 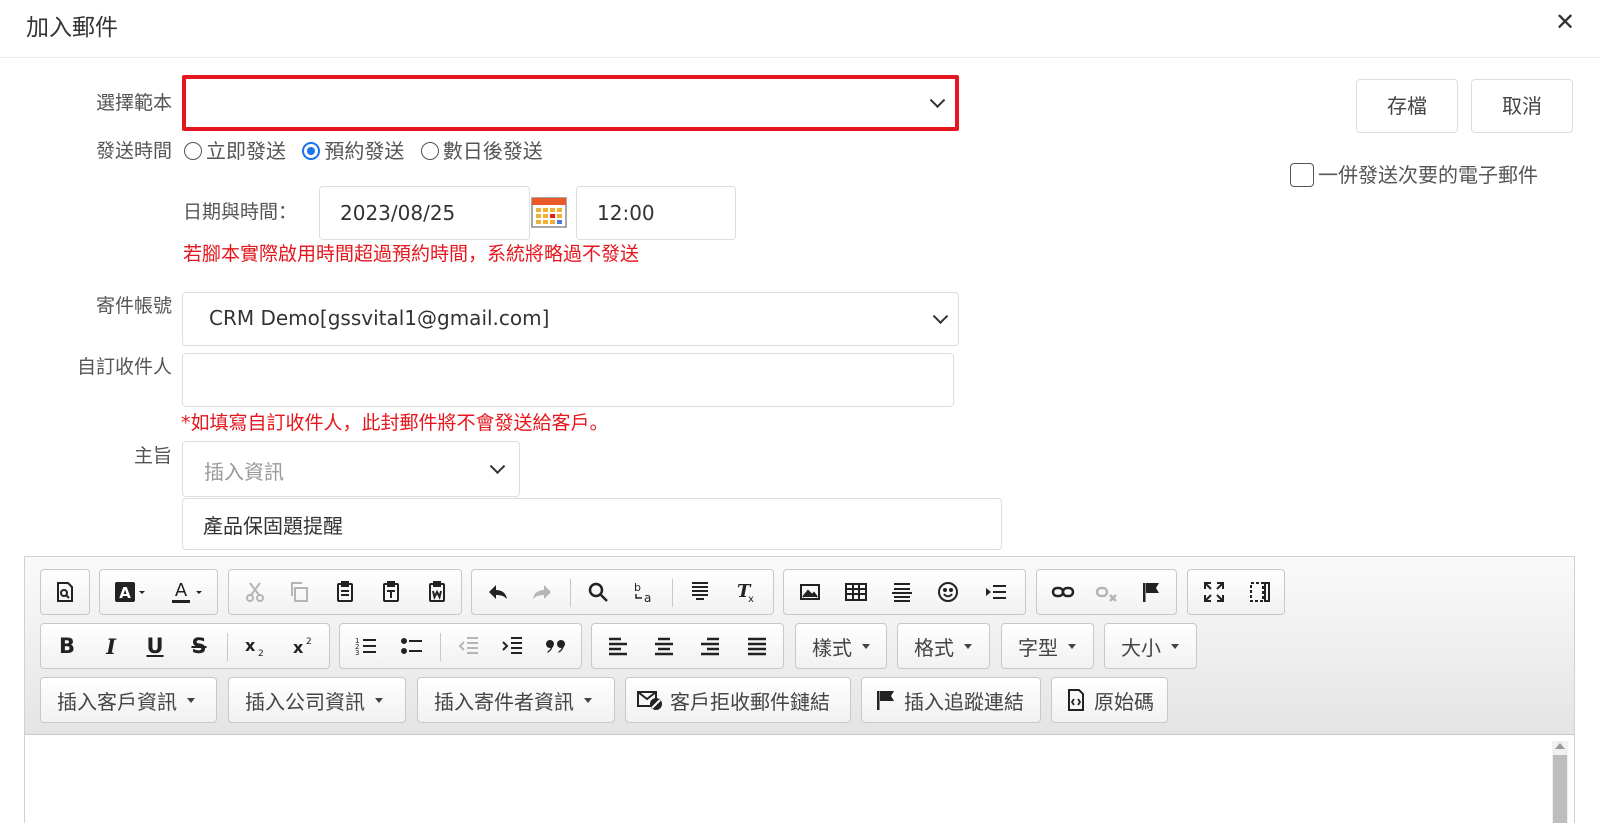 I want to click on sender-label: 寄件帳號, so click(x=133, y=306).